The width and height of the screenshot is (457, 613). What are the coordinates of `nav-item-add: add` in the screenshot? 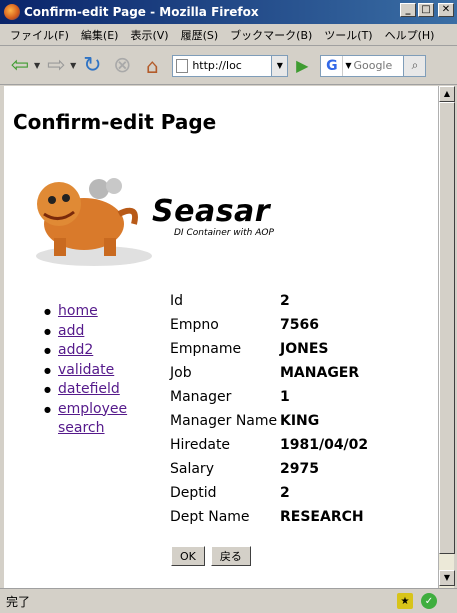 It's located at (89, 332).